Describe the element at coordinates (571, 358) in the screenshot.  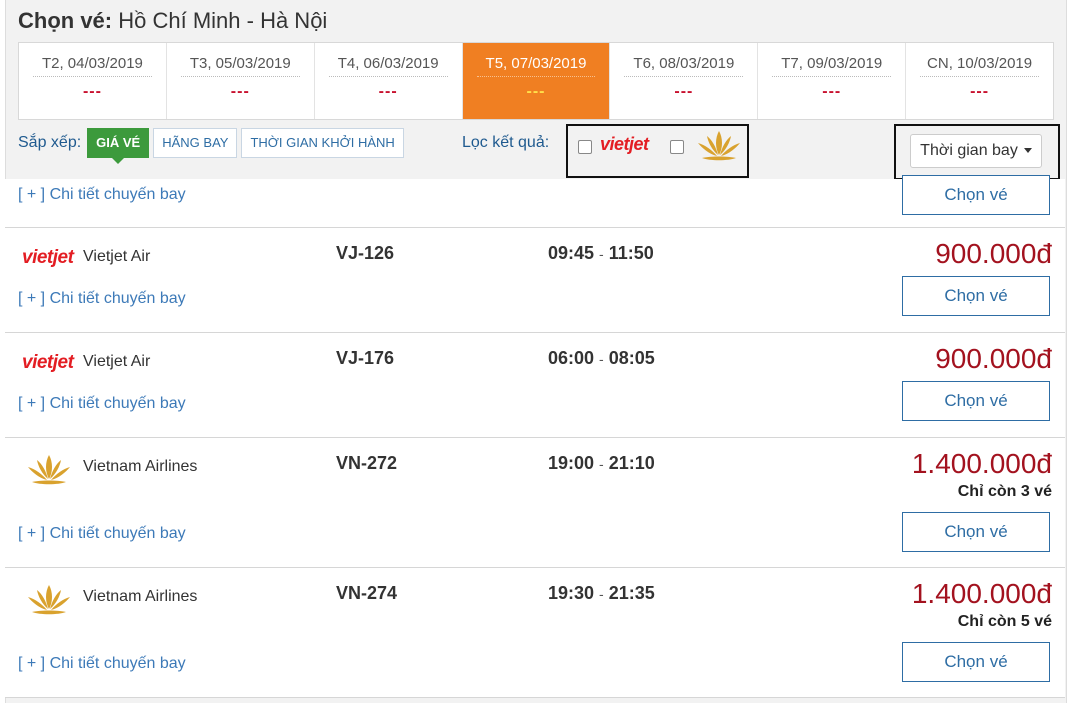
I see `depart-time: 06:00` at that location.